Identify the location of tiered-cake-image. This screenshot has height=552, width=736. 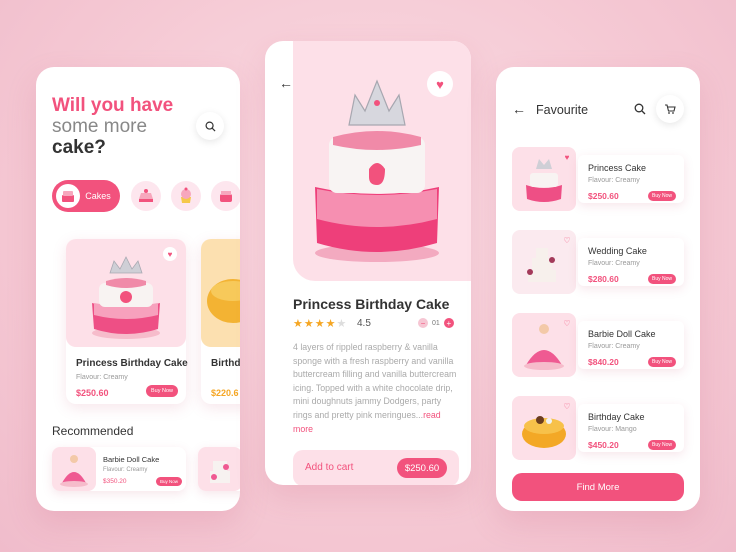
(219, 469).